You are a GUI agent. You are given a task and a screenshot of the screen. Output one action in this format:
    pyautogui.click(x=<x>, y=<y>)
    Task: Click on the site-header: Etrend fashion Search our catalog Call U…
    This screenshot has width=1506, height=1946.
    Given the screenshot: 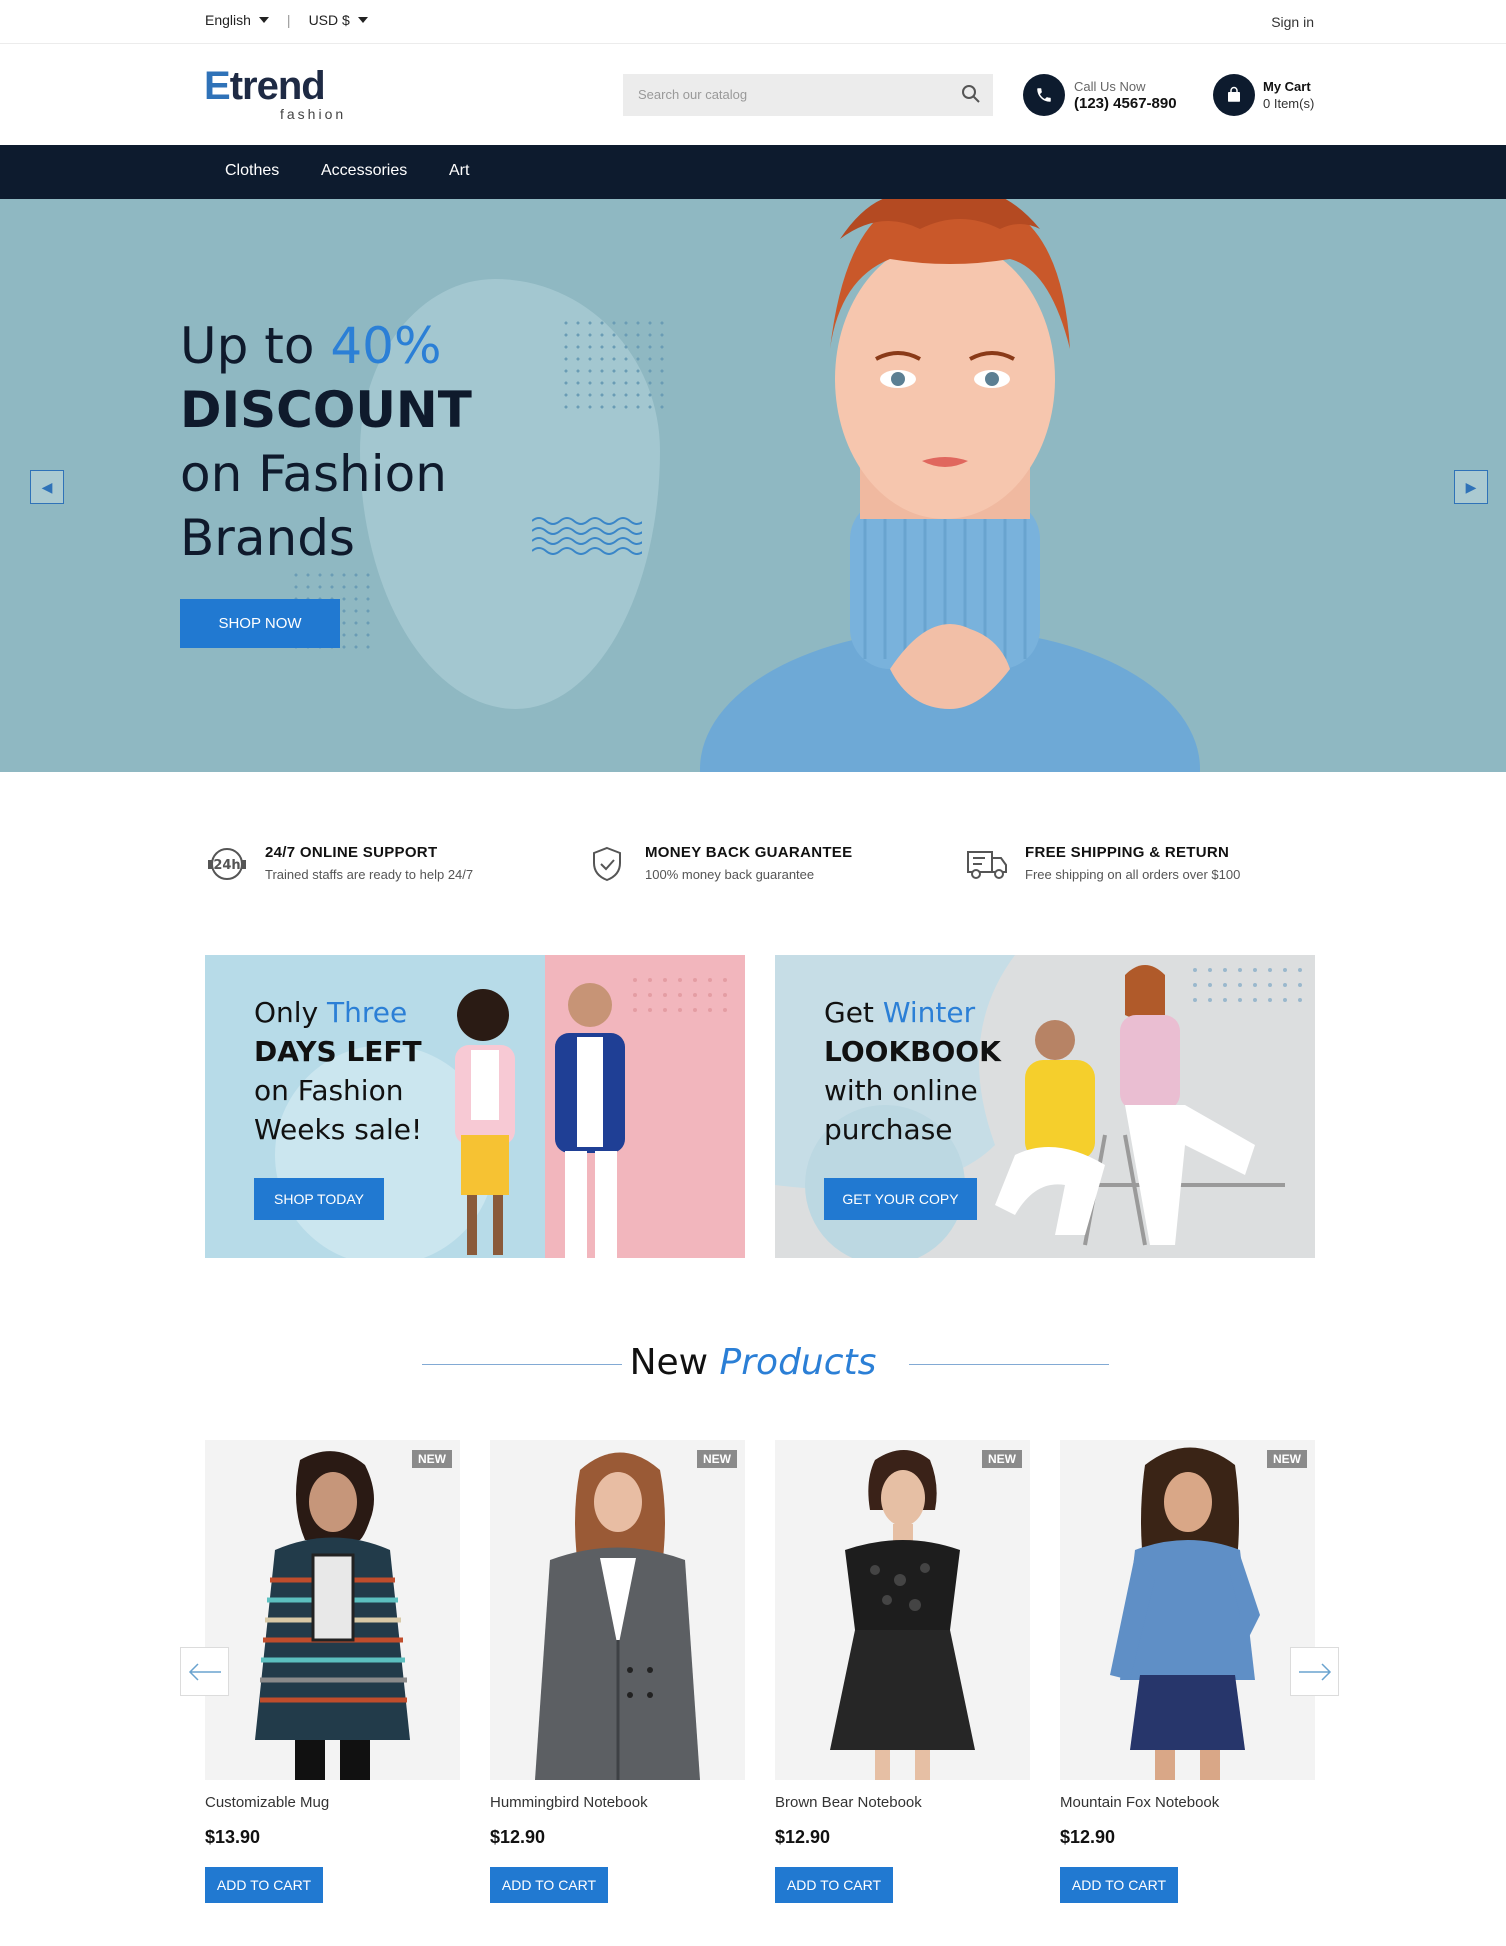 What is the action you would take?
    pyautogui.click(x=753, y=94)
    